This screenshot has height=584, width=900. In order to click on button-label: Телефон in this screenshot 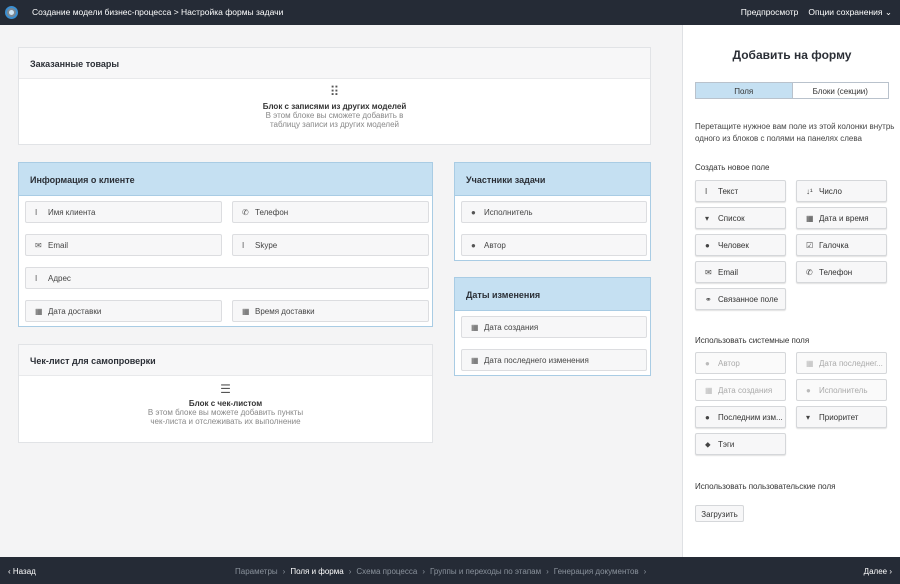, I will do `click(836, 272)`.